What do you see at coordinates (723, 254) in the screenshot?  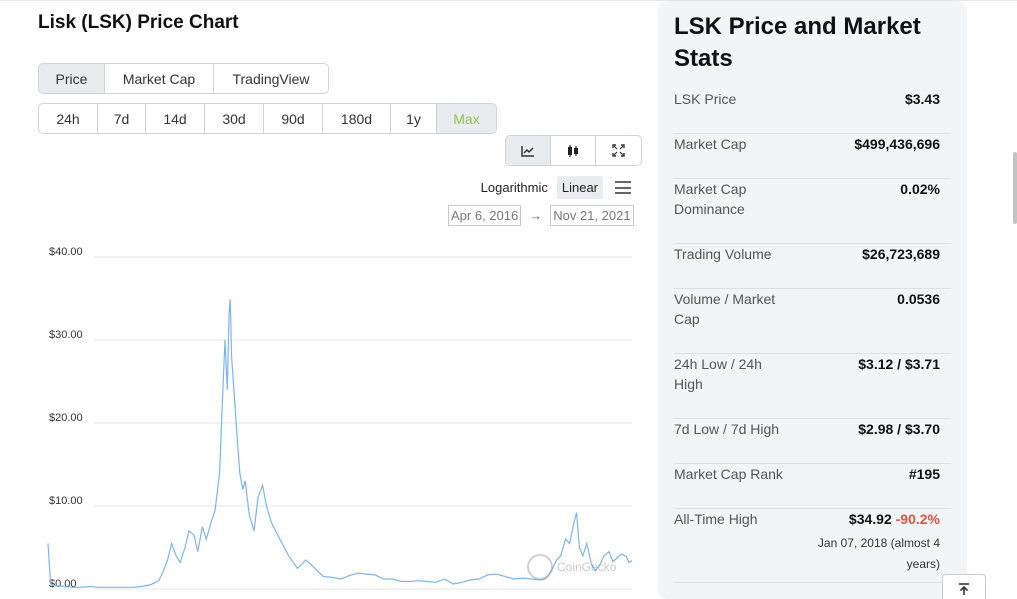 I see `stat-label: Trading Volume` at bounding box center [723, 254].